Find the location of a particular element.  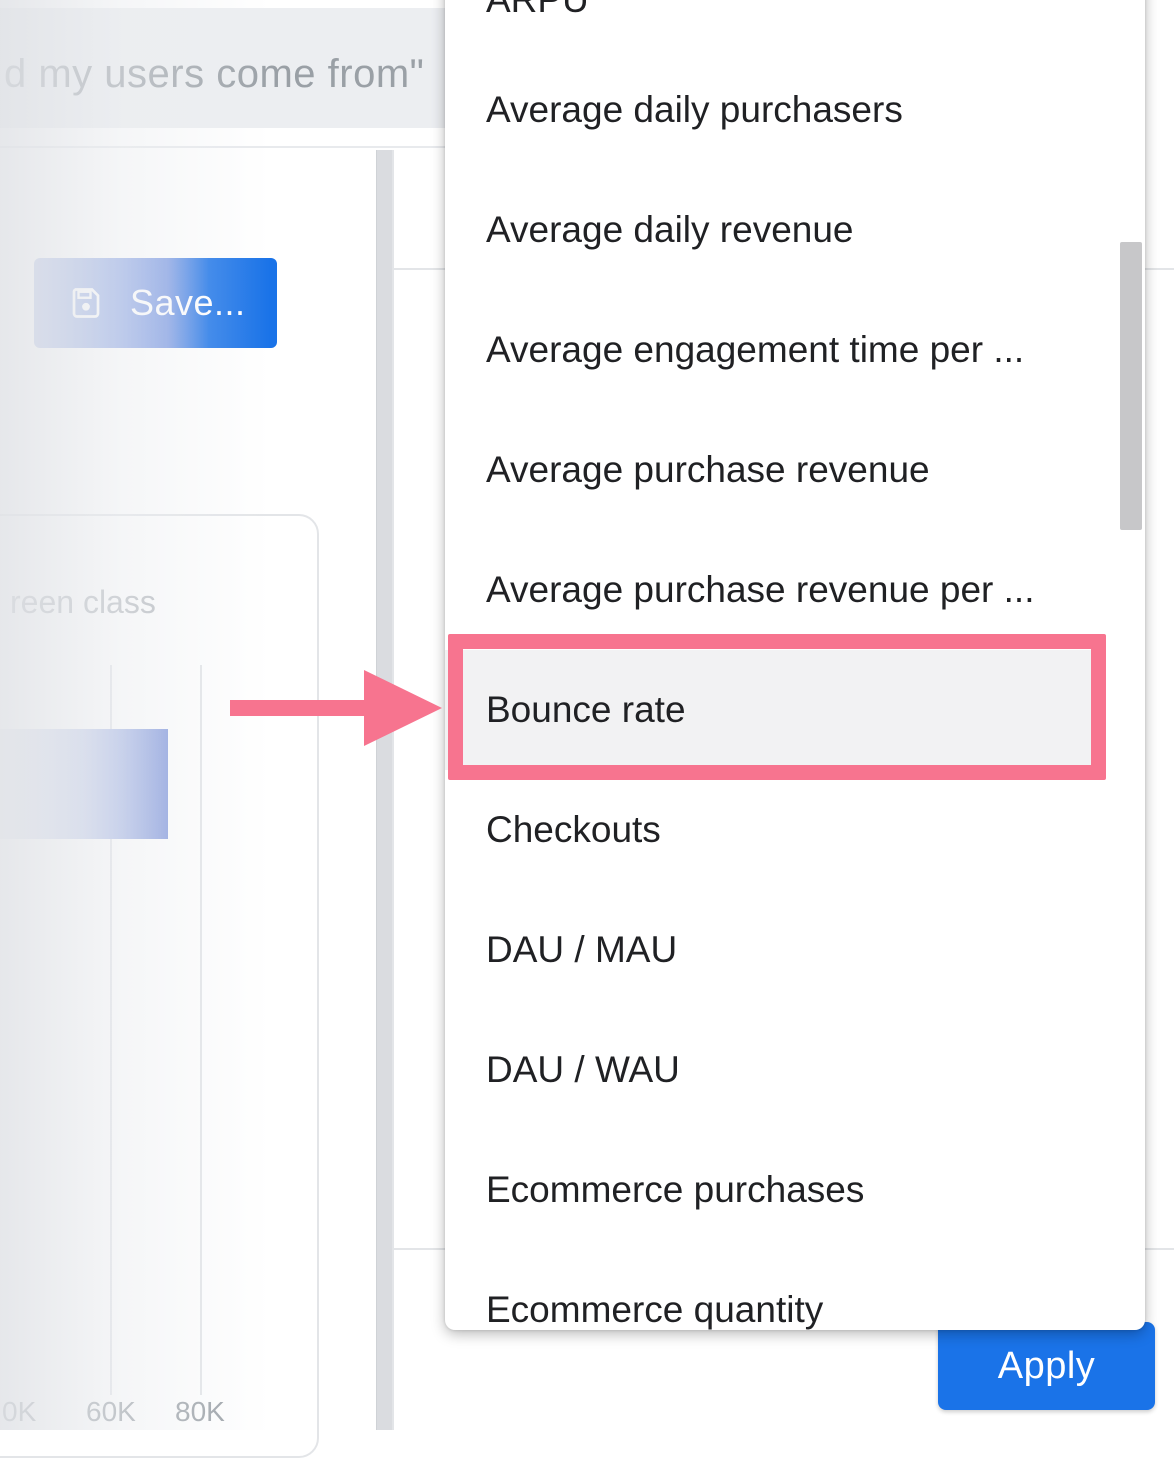

menu-item-ecommerce-quantity: Ecommerce quantity is located at coordinates (775, 1290).